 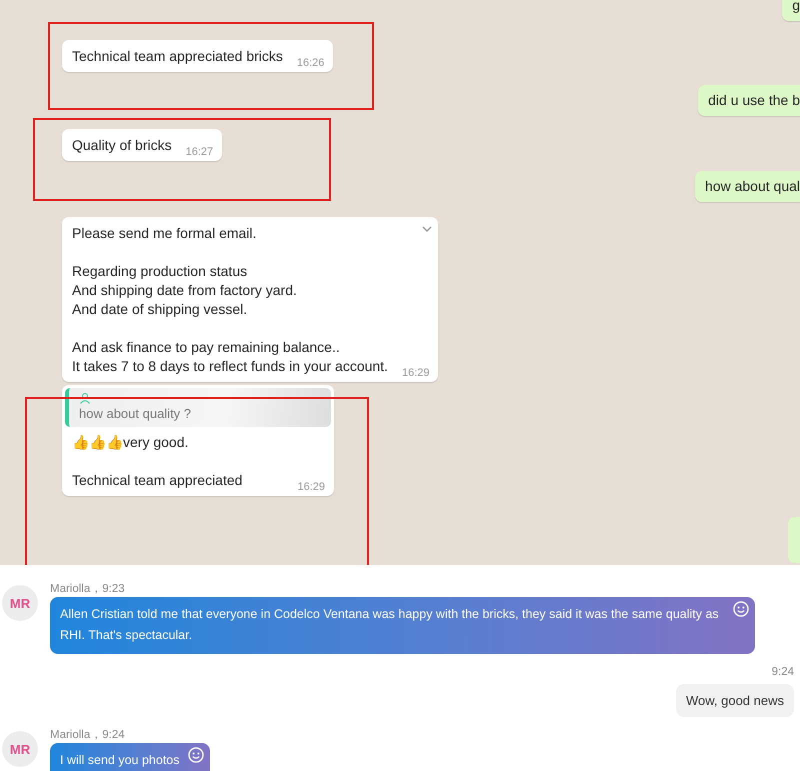 I want to click on avatar: MR, so click(x=20, y=603).